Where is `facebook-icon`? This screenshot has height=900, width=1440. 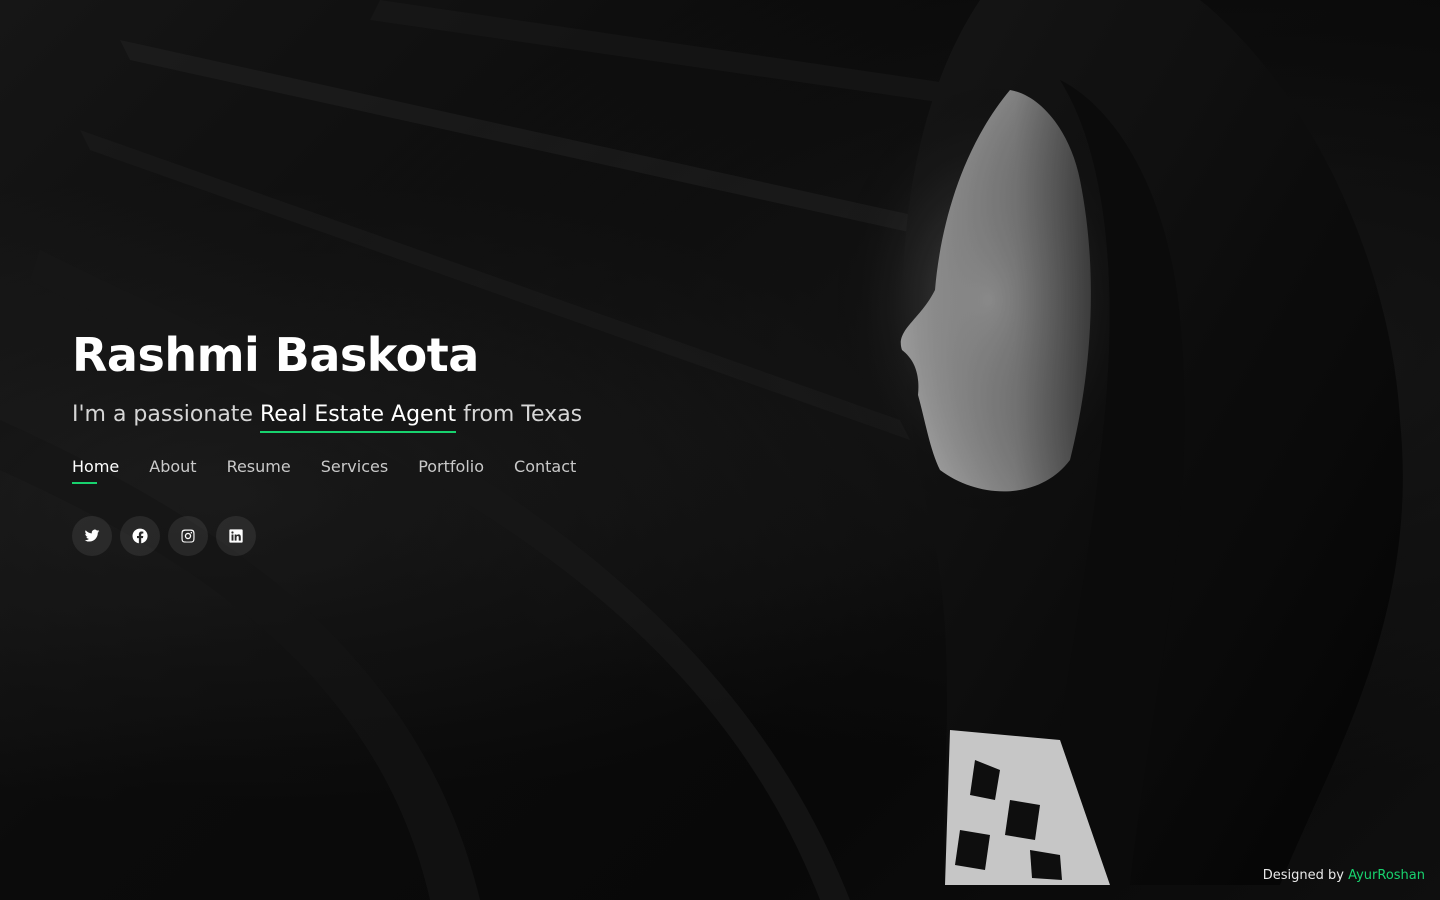 facebook-icon is located at coordinates (140, 536).